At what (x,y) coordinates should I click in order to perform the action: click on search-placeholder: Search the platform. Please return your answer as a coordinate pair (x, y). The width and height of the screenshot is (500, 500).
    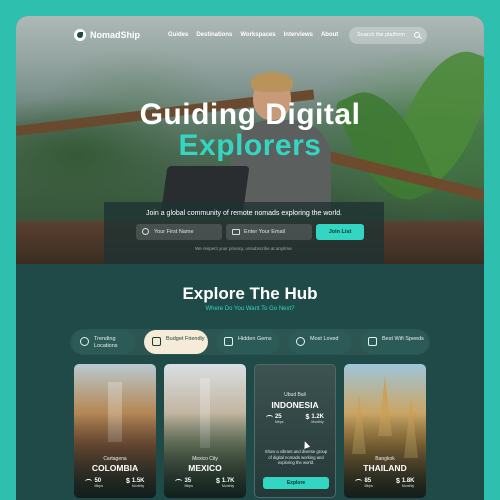
    Looking at the image, I should click on (381, 35).